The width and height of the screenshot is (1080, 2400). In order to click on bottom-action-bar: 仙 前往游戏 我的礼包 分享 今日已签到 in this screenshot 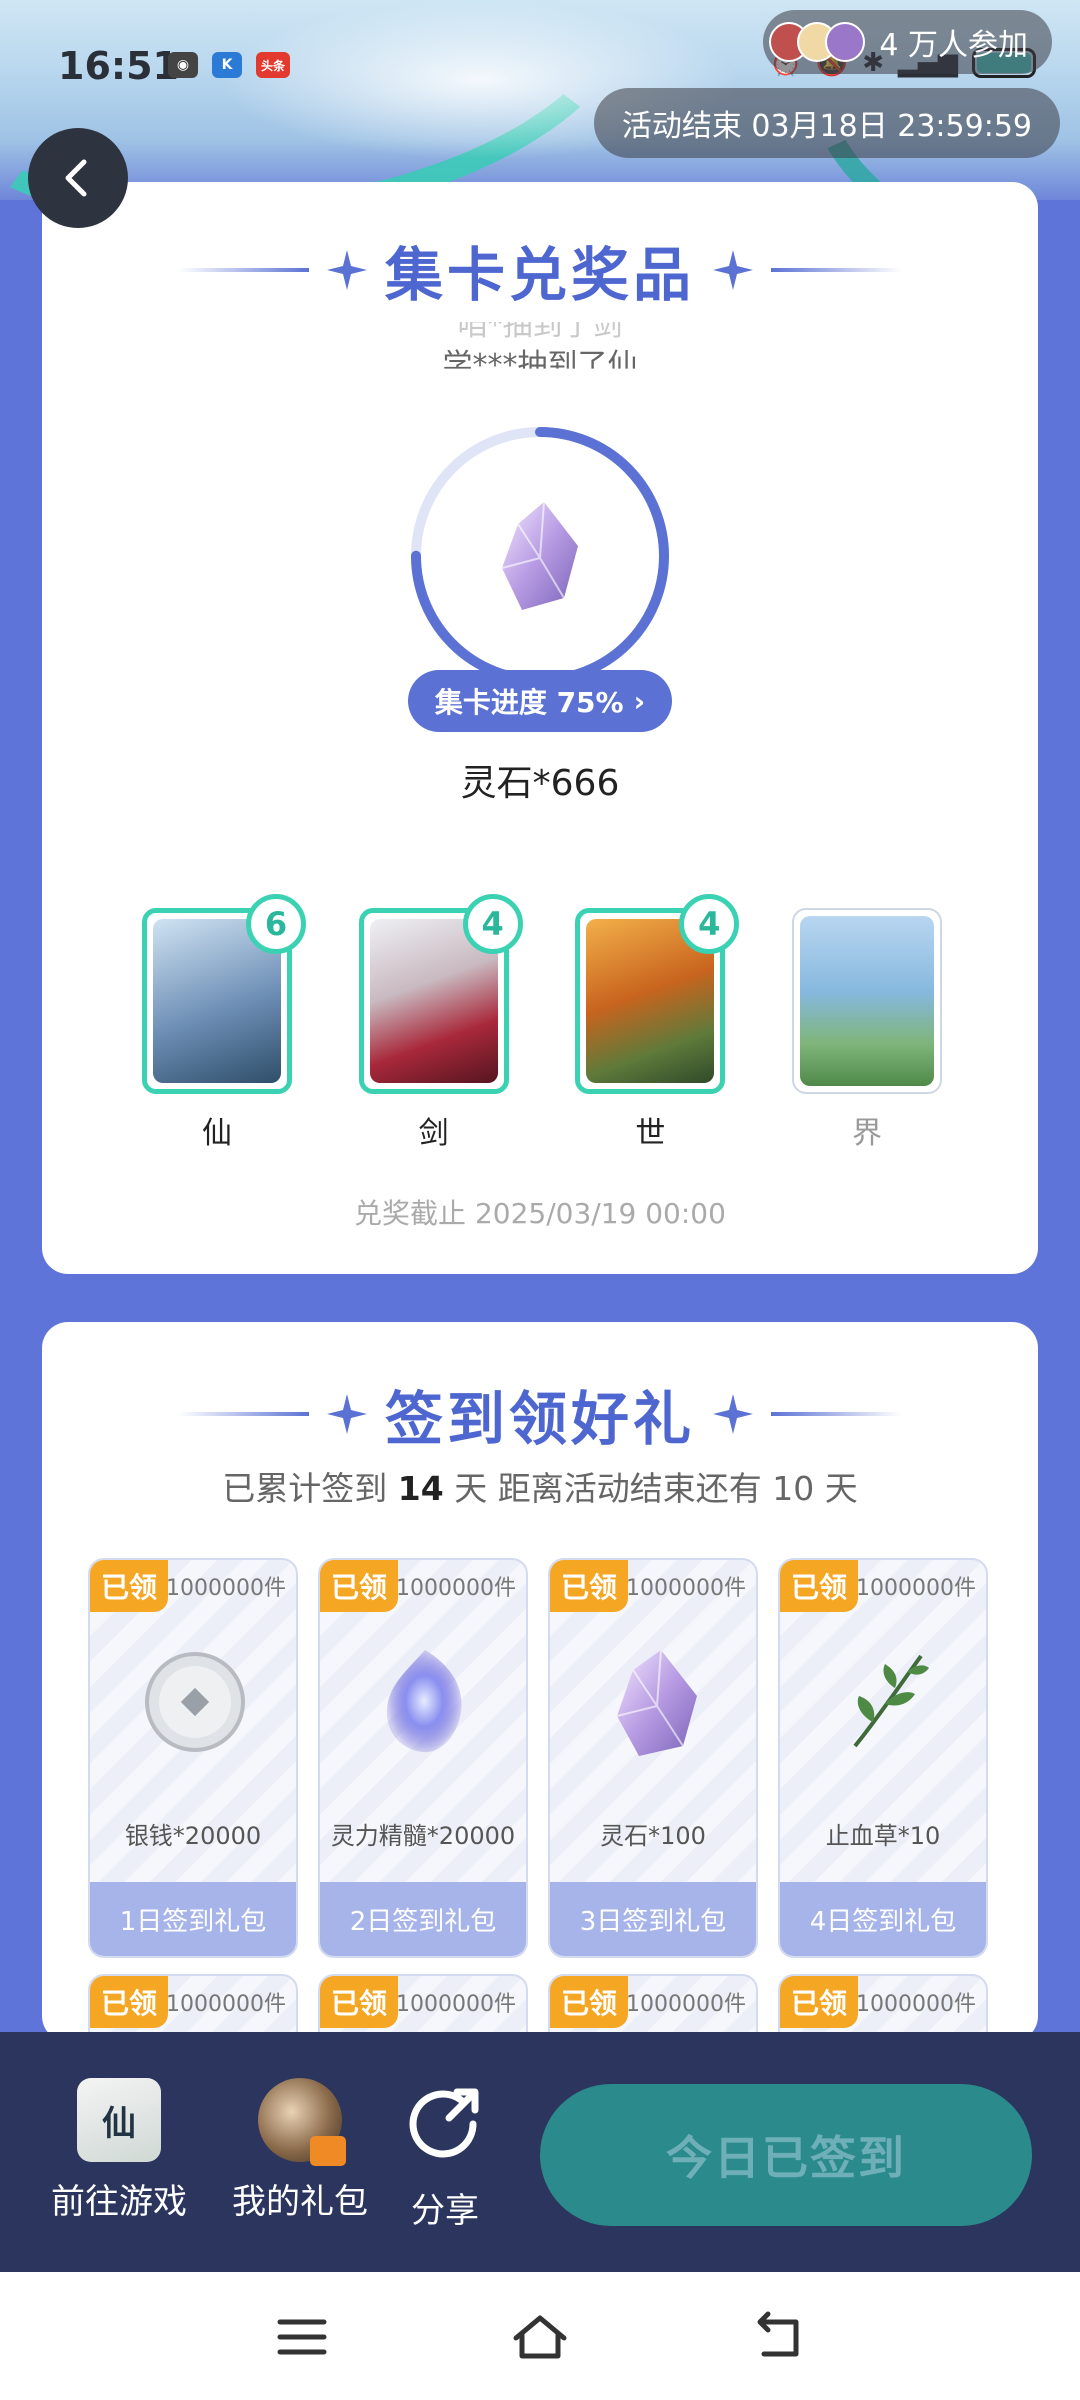, I will do `click(540, 2152)`.